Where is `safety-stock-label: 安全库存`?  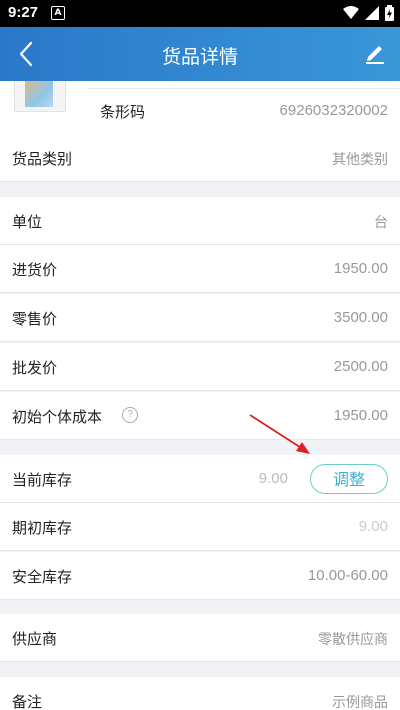
safety-stock-label: 安全库存 is located at coordinates (42, 577).